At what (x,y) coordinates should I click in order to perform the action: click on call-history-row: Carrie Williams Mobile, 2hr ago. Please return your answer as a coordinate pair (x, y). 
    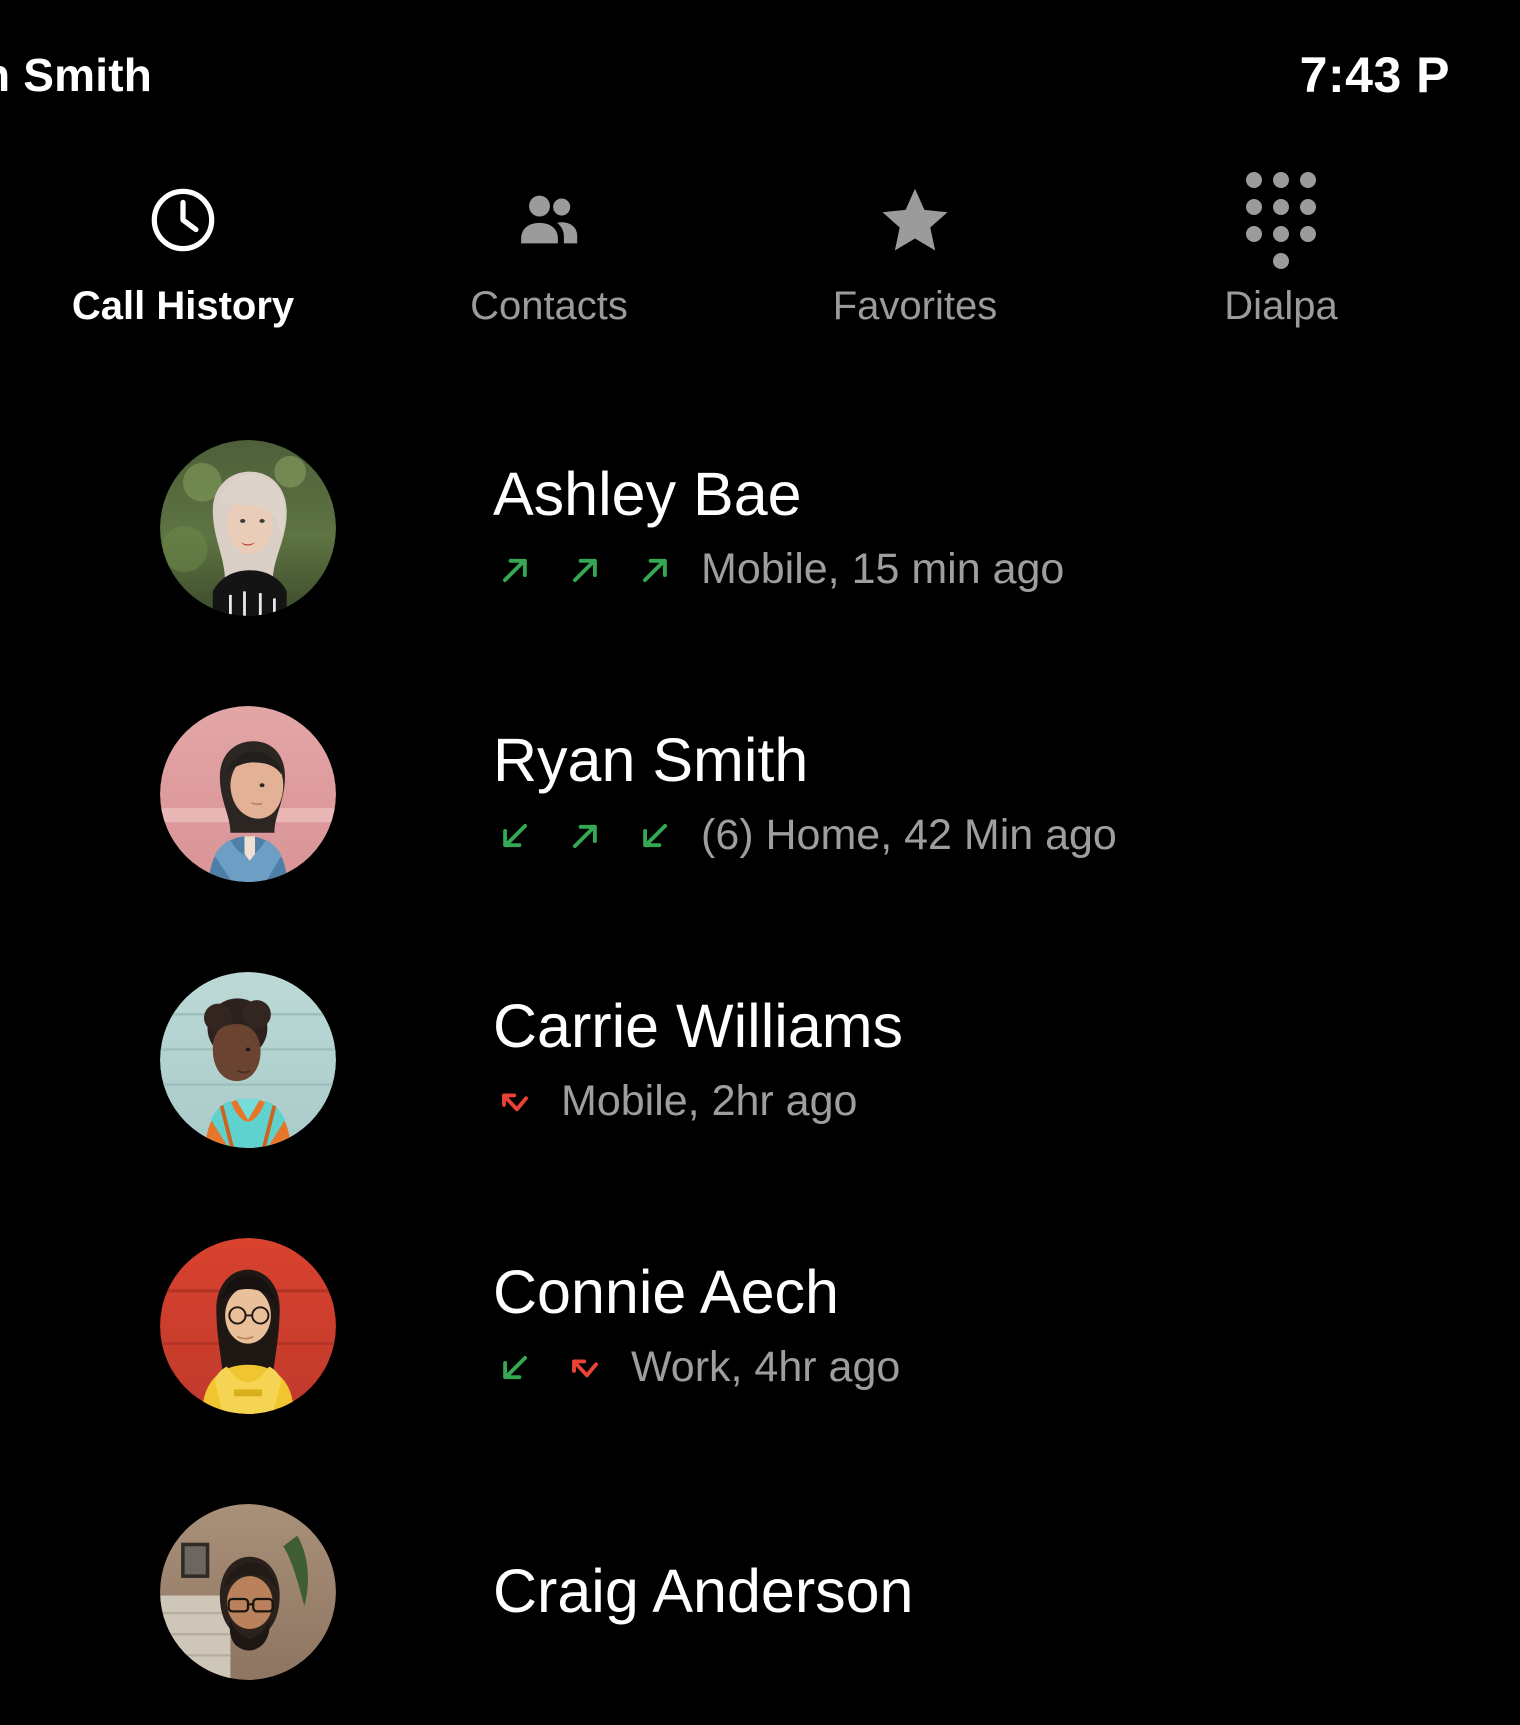
    Looking at the image, I should click on (706, 1060).